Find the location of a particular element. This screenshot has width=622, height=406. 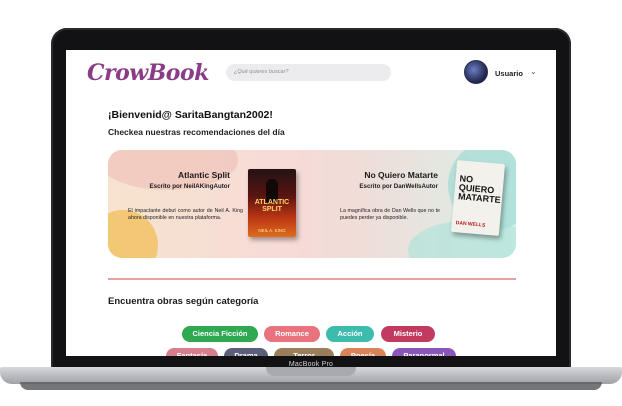

category-chip: Drama is located at coordinates (246, 352).